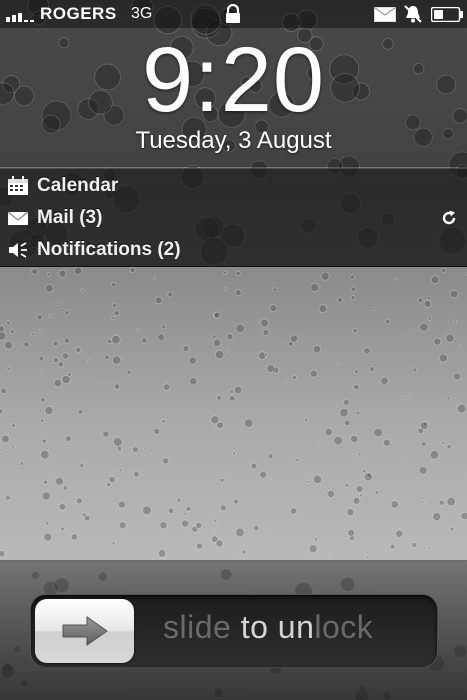  I want to click on slide-to-unlock-text: slide to unlock, so click(268, 627).